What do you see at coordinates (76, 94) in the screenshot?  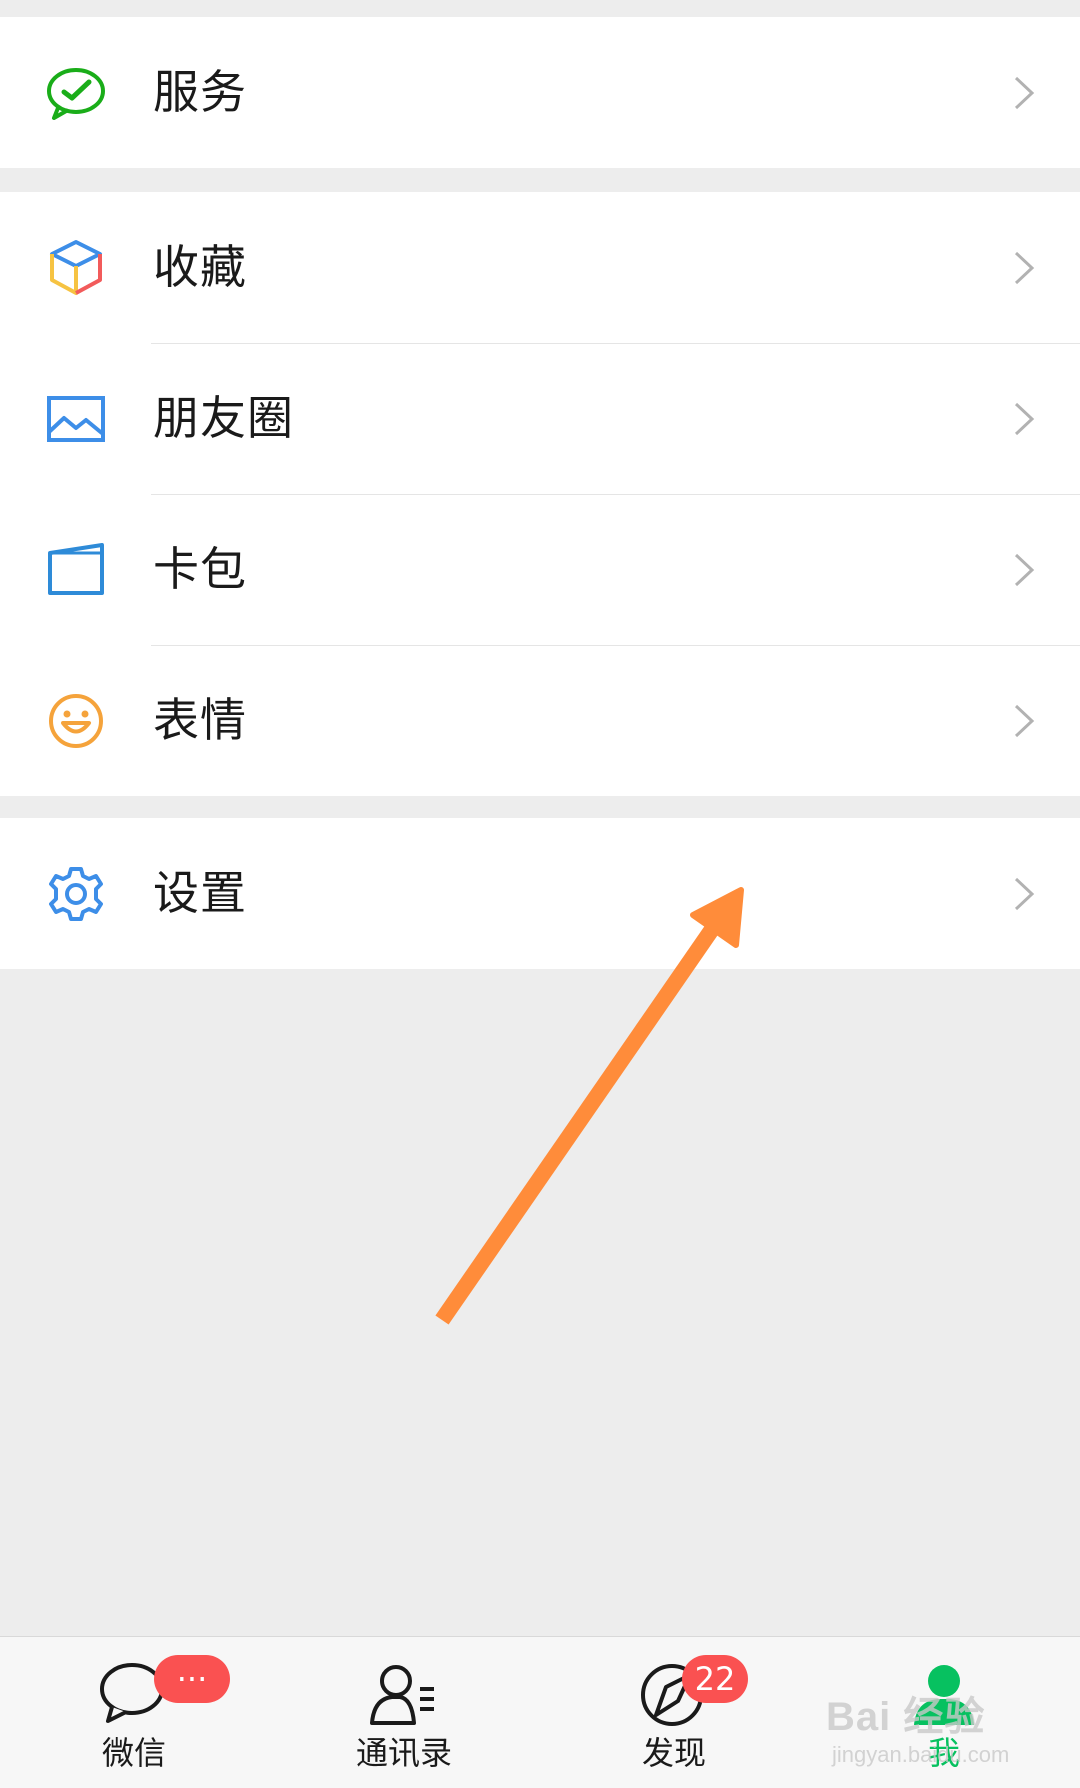 I see `service-check-icon` at bounding box center [76, 94].